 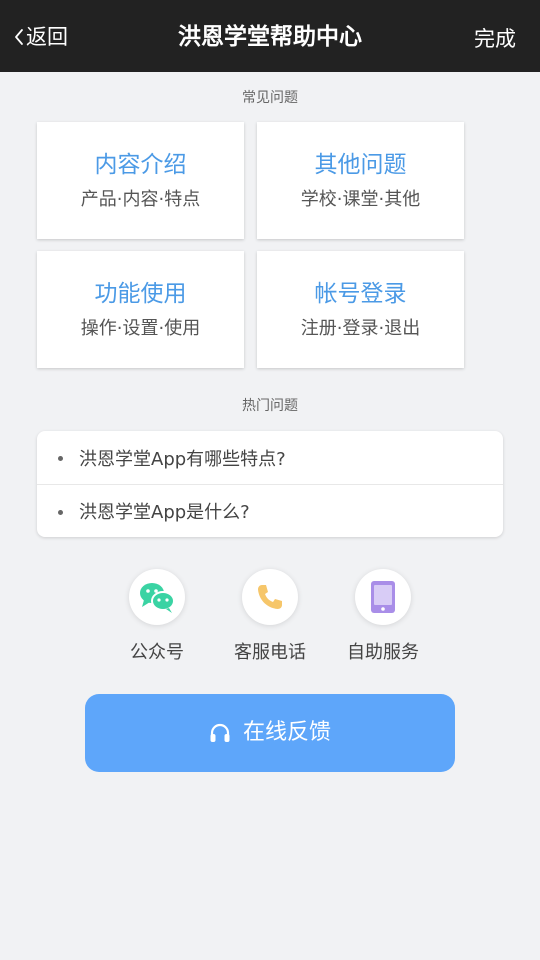 I want to click on category-title: 其他问题, so click(x=360, y=165).